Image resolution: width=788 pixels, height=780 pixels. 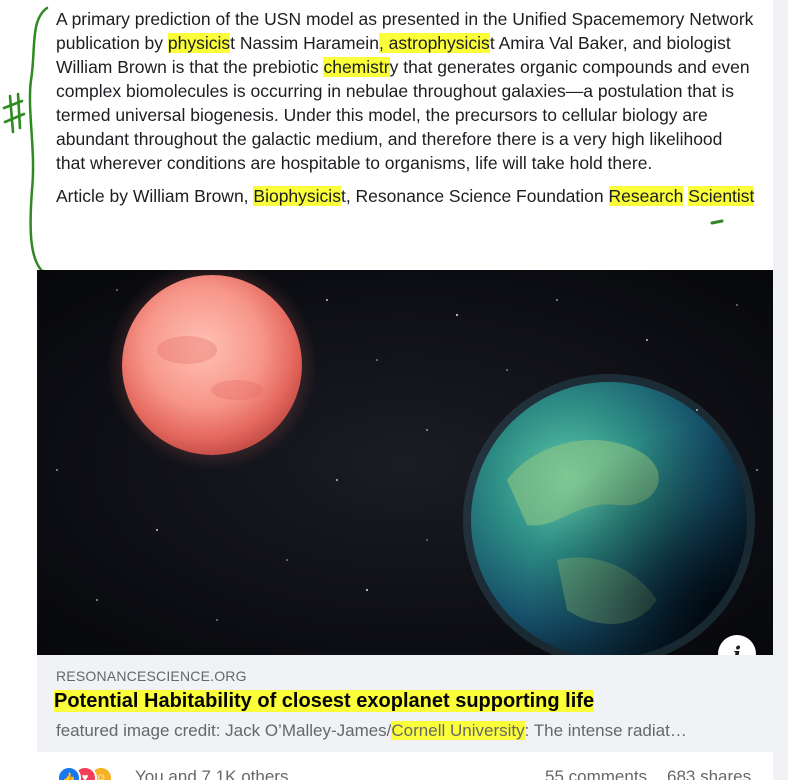 What do you see at coordinates (721, 196) in the screenshot?
I see `highlighted-text: Scientist` at bounding box center [721, 196].